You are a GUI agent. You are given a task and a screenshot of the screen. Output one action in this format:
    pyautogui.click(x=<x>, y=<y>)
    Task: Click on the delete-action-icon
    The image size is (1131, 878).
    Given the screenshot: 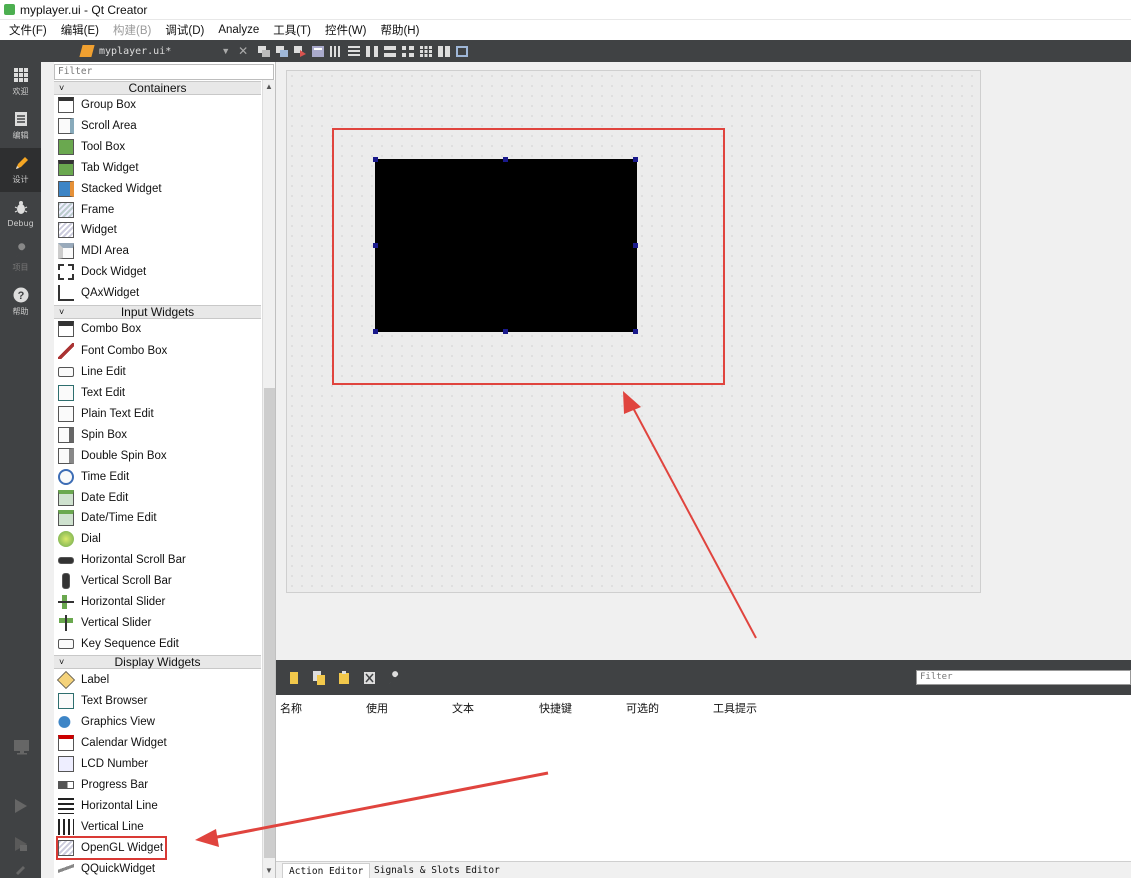 What is the action you would take?
    pyautogui.click(x=369, y=678)
    